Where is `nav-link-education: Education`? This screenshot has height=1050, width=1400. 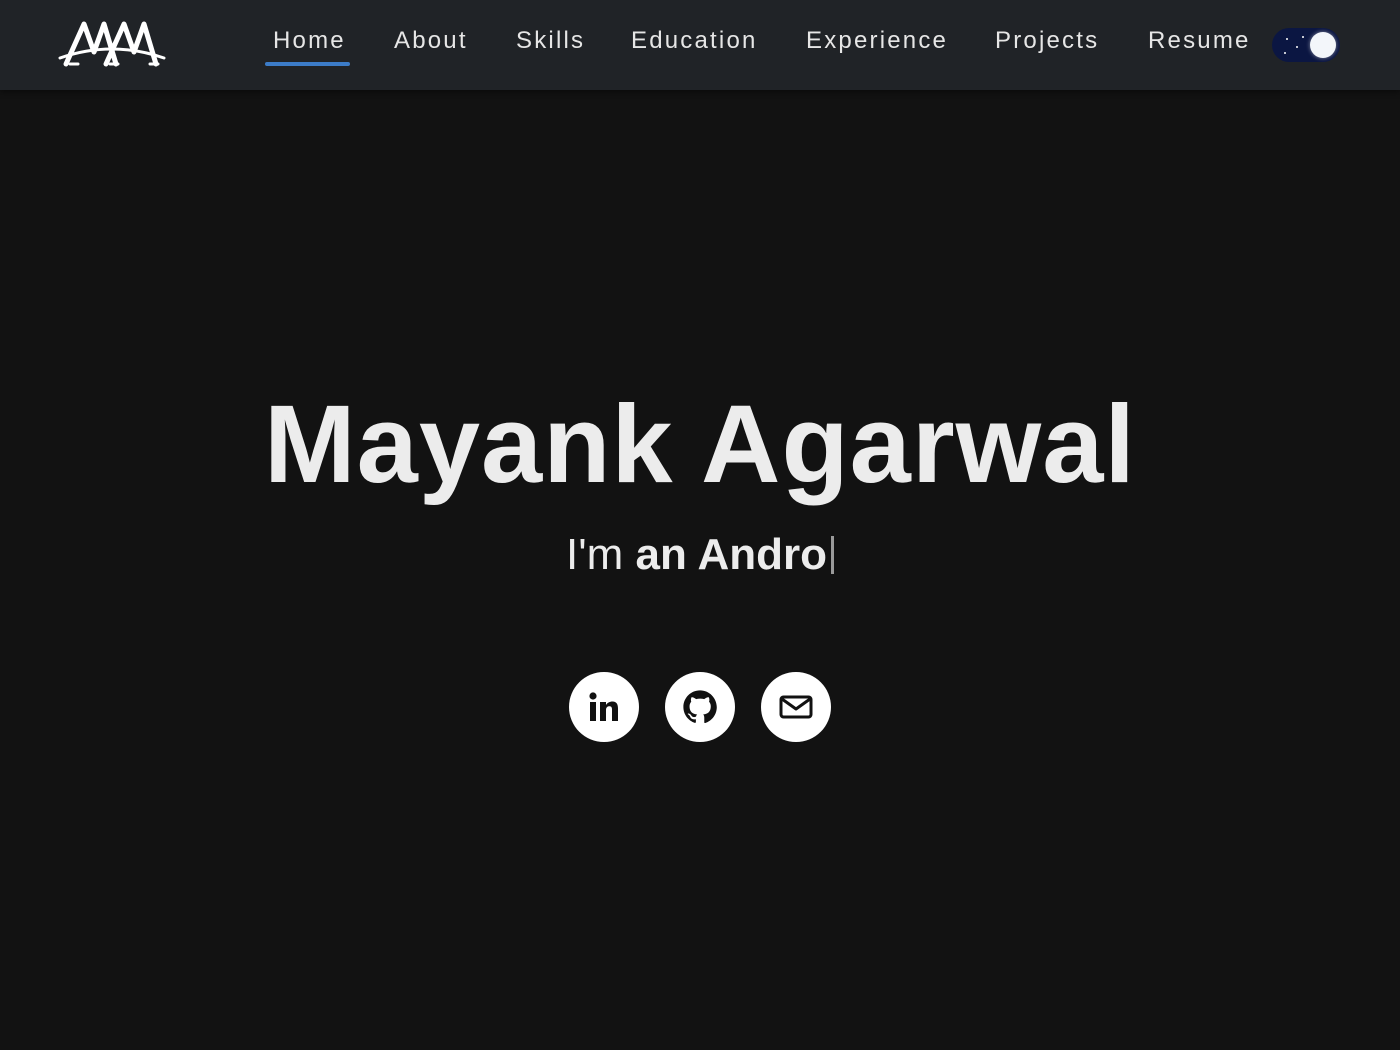
nav-link-education: Education is located at coordinates (694, 41).